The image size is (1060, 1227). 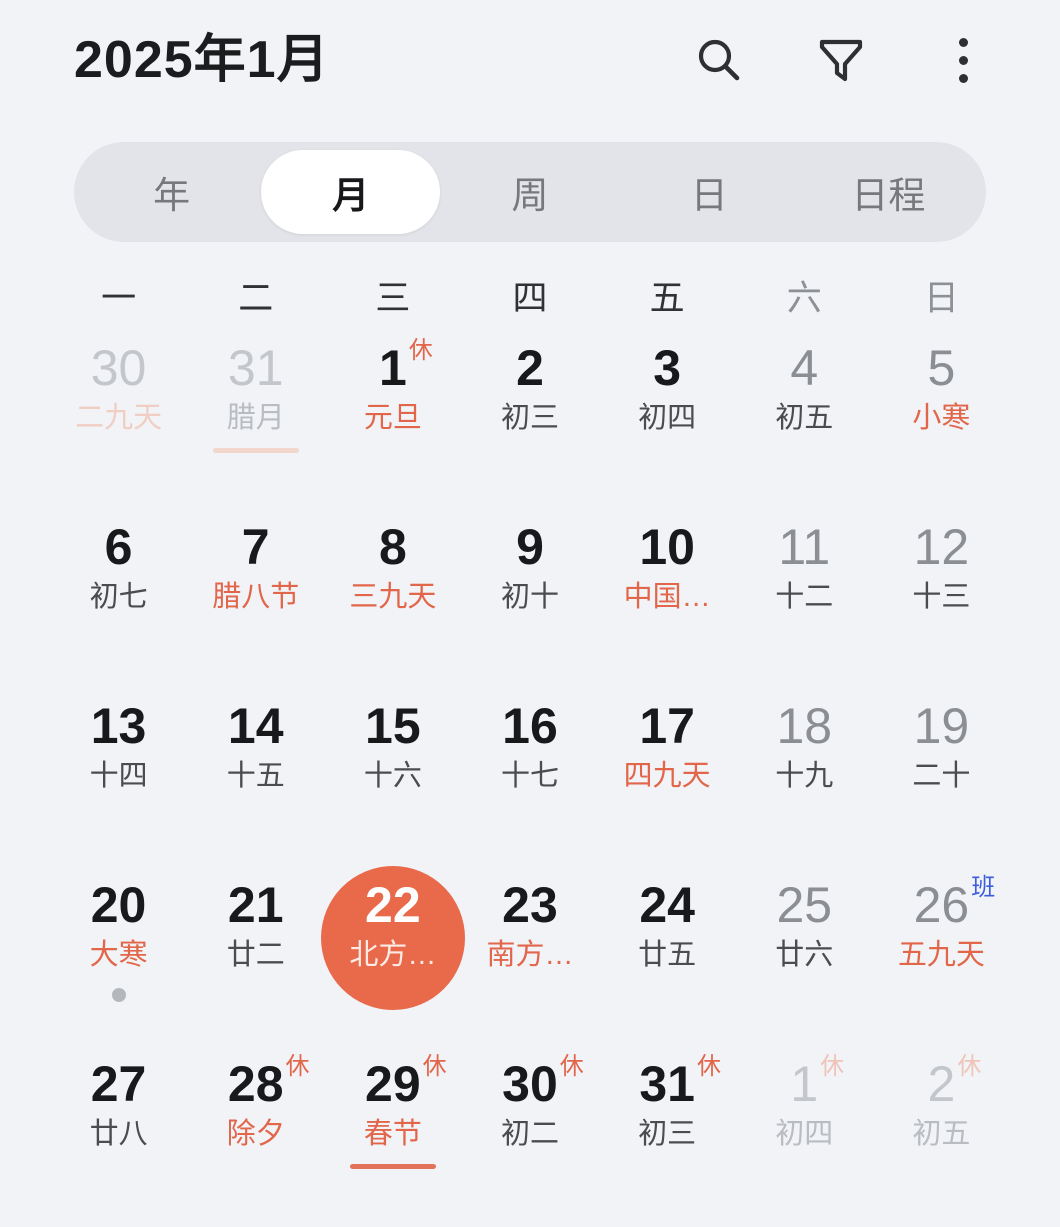 I want to click on lunar-label: 三九天, so click(x=393, y=597).